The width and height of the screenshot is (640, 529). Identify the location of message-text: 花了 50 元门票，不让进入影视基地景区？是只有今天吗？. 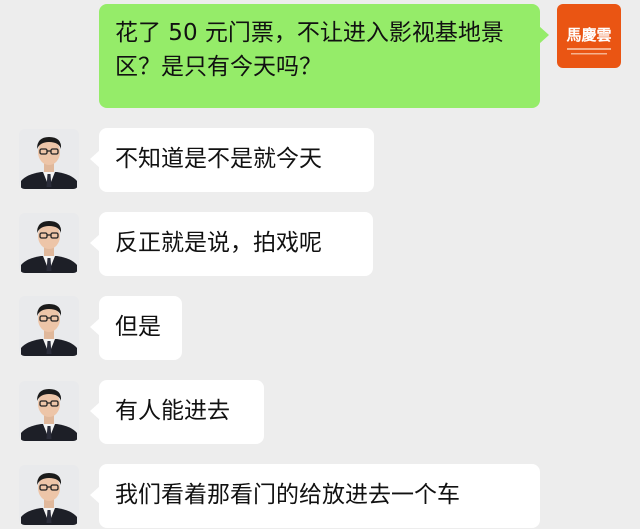
(309, 50).